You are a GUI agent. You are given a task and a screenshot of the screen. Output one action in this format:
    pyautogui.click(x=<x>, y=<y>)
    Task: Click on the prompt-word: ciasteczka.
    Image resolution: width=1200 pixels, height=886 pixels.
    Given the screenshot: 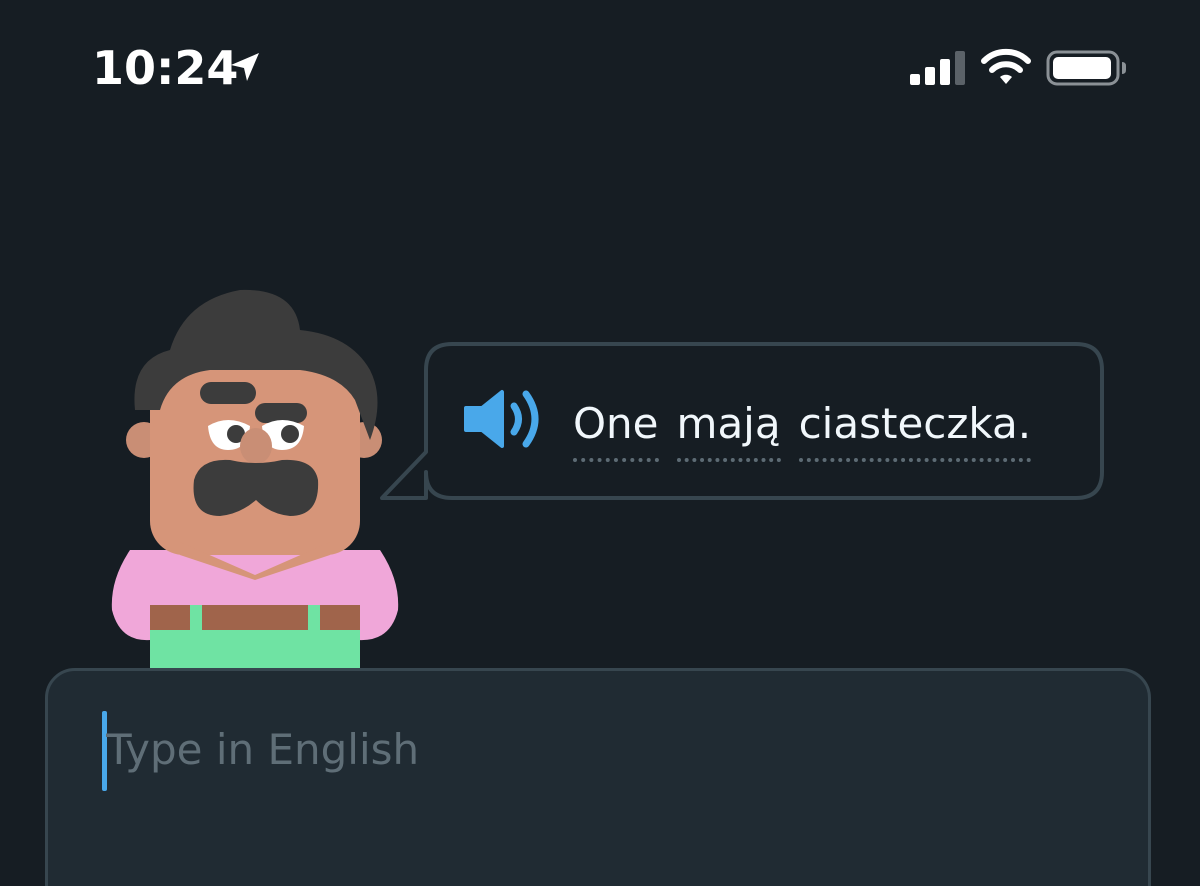 What is the action you would take?
    pyautogui.click(x=915, y=429)
    